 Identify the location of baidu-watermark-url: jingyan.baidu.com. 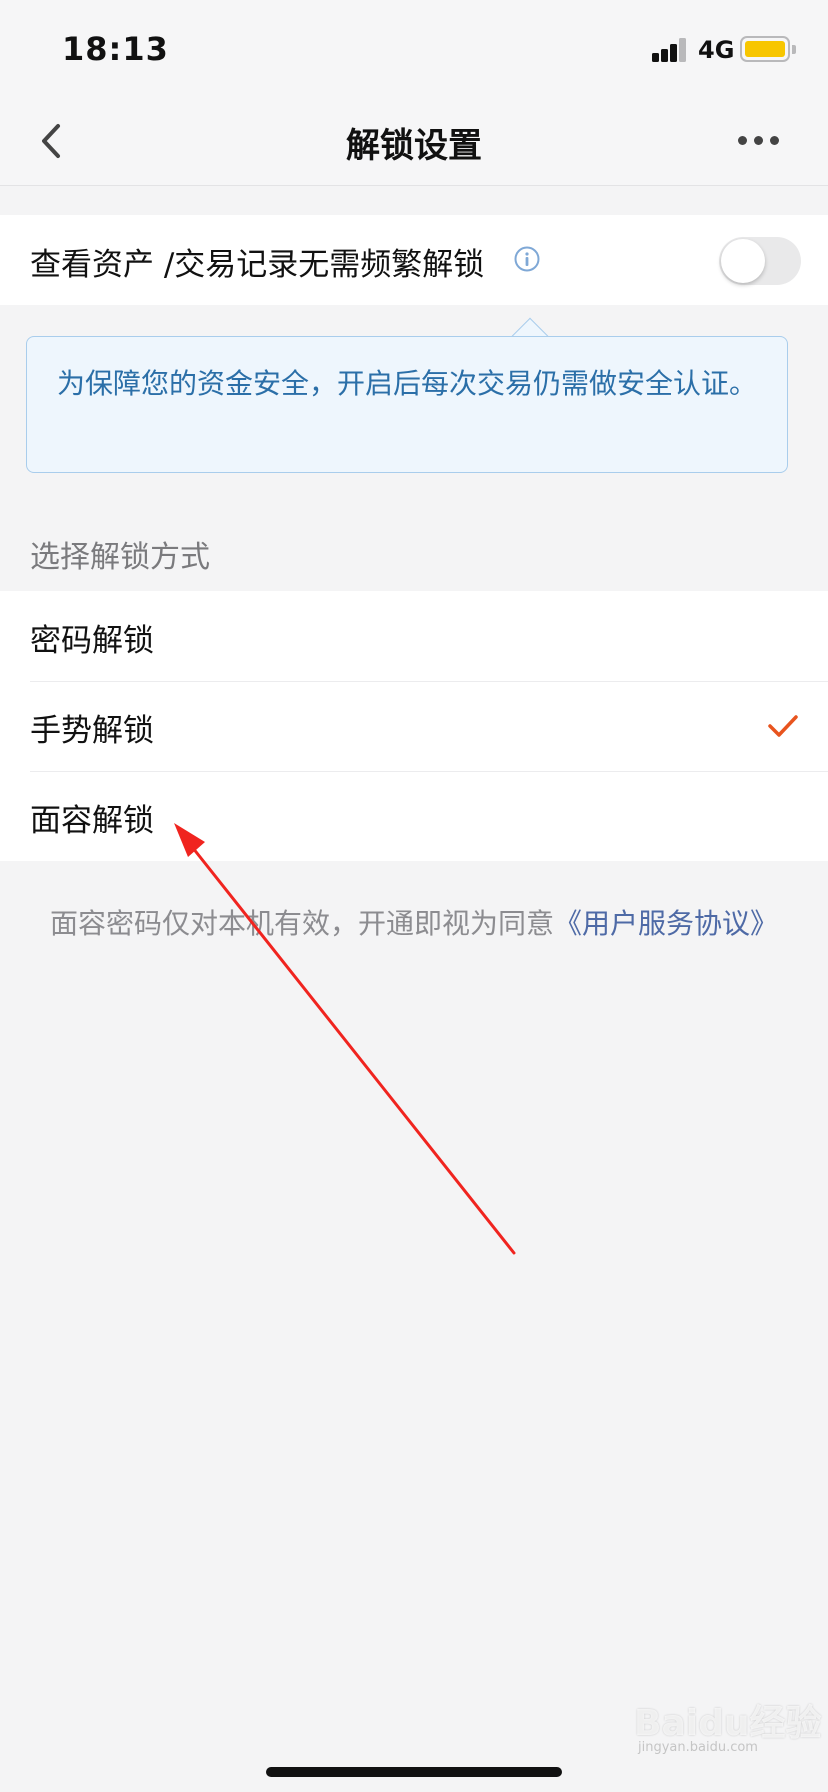
(698, 1747).